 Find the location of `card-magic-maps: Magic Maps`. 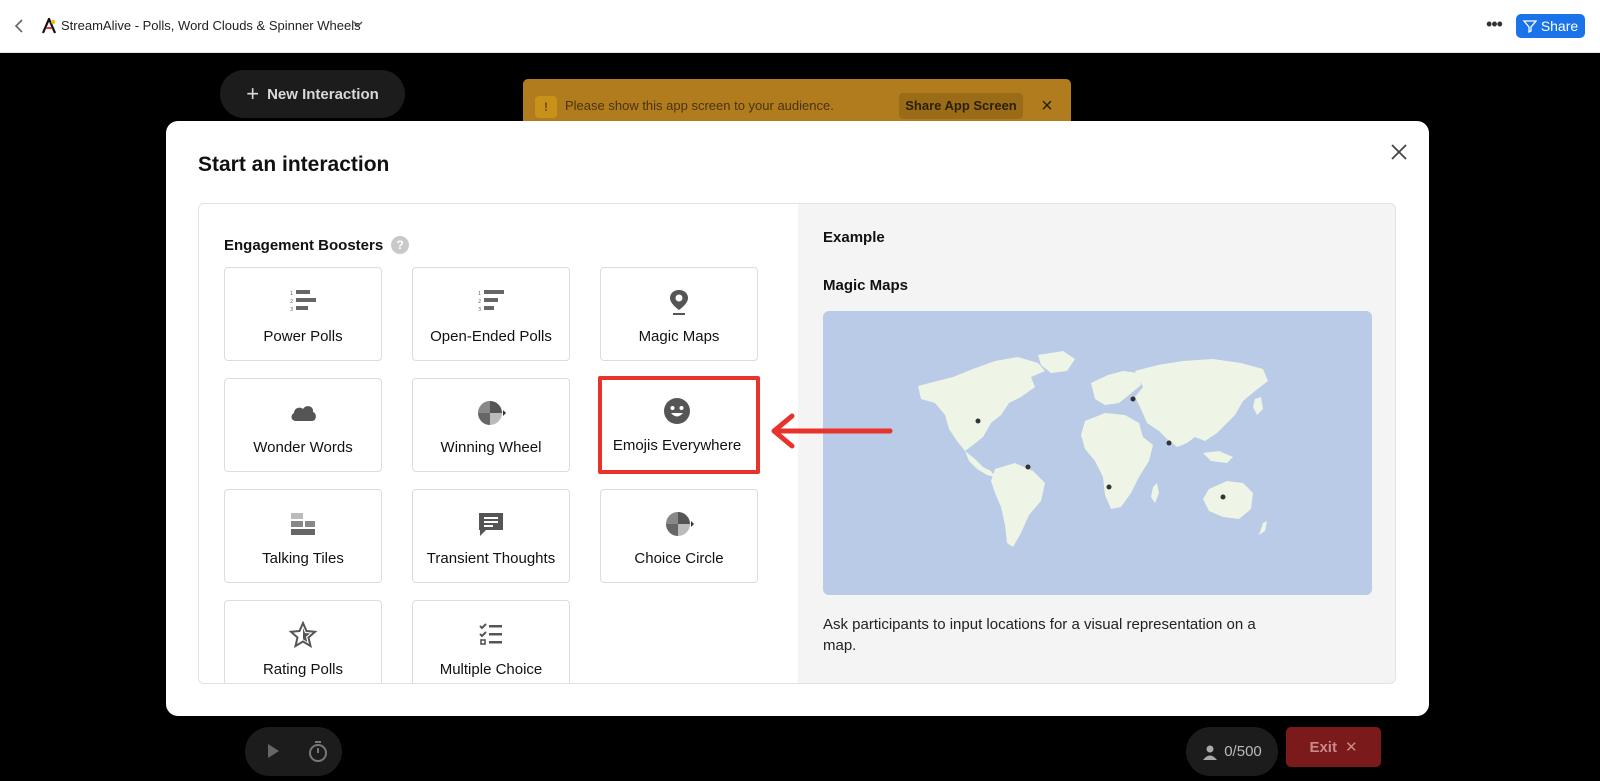

card-magic-maps: Magic Maps is located at coordinates (679, 314).